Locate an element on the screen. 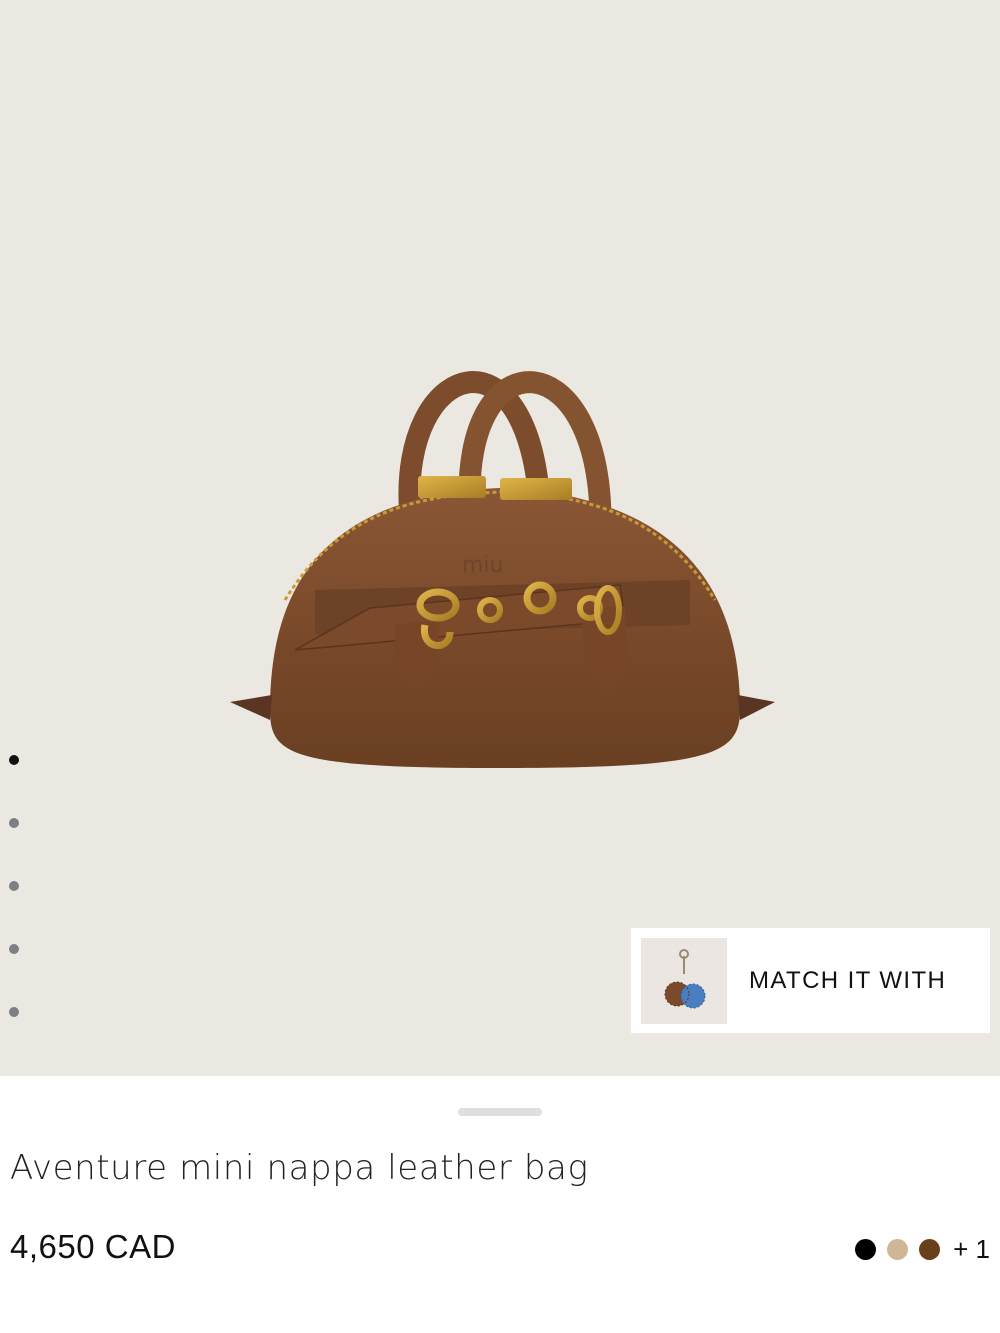 This screenshot has width=1000, height=1333. product-title: Aventure mini nappa leather bag is located at coordinates (299, 1168).